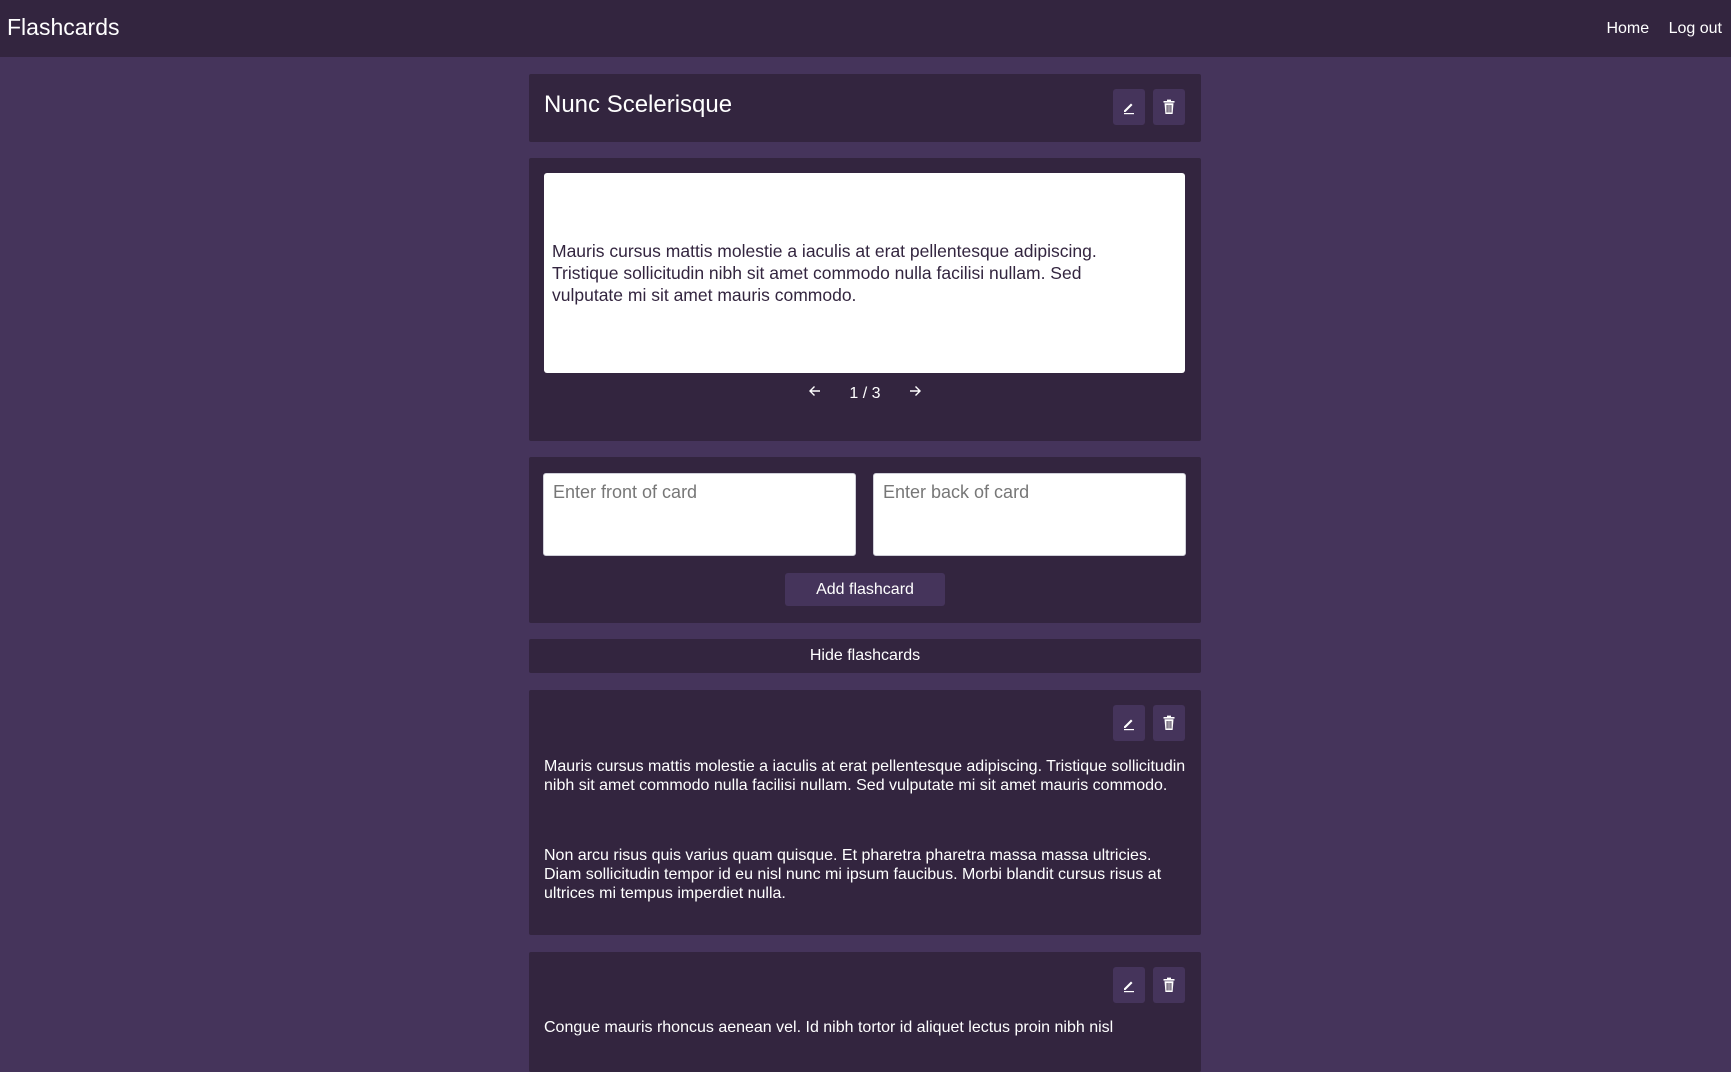 Image resolution: width=1731 pixels, height=1072 pixels. What do you see at coordinates (865, 656) in the screenshot?
I see `hide-flashcards-button: Hide flashcards` at bounding box center [865, 656].